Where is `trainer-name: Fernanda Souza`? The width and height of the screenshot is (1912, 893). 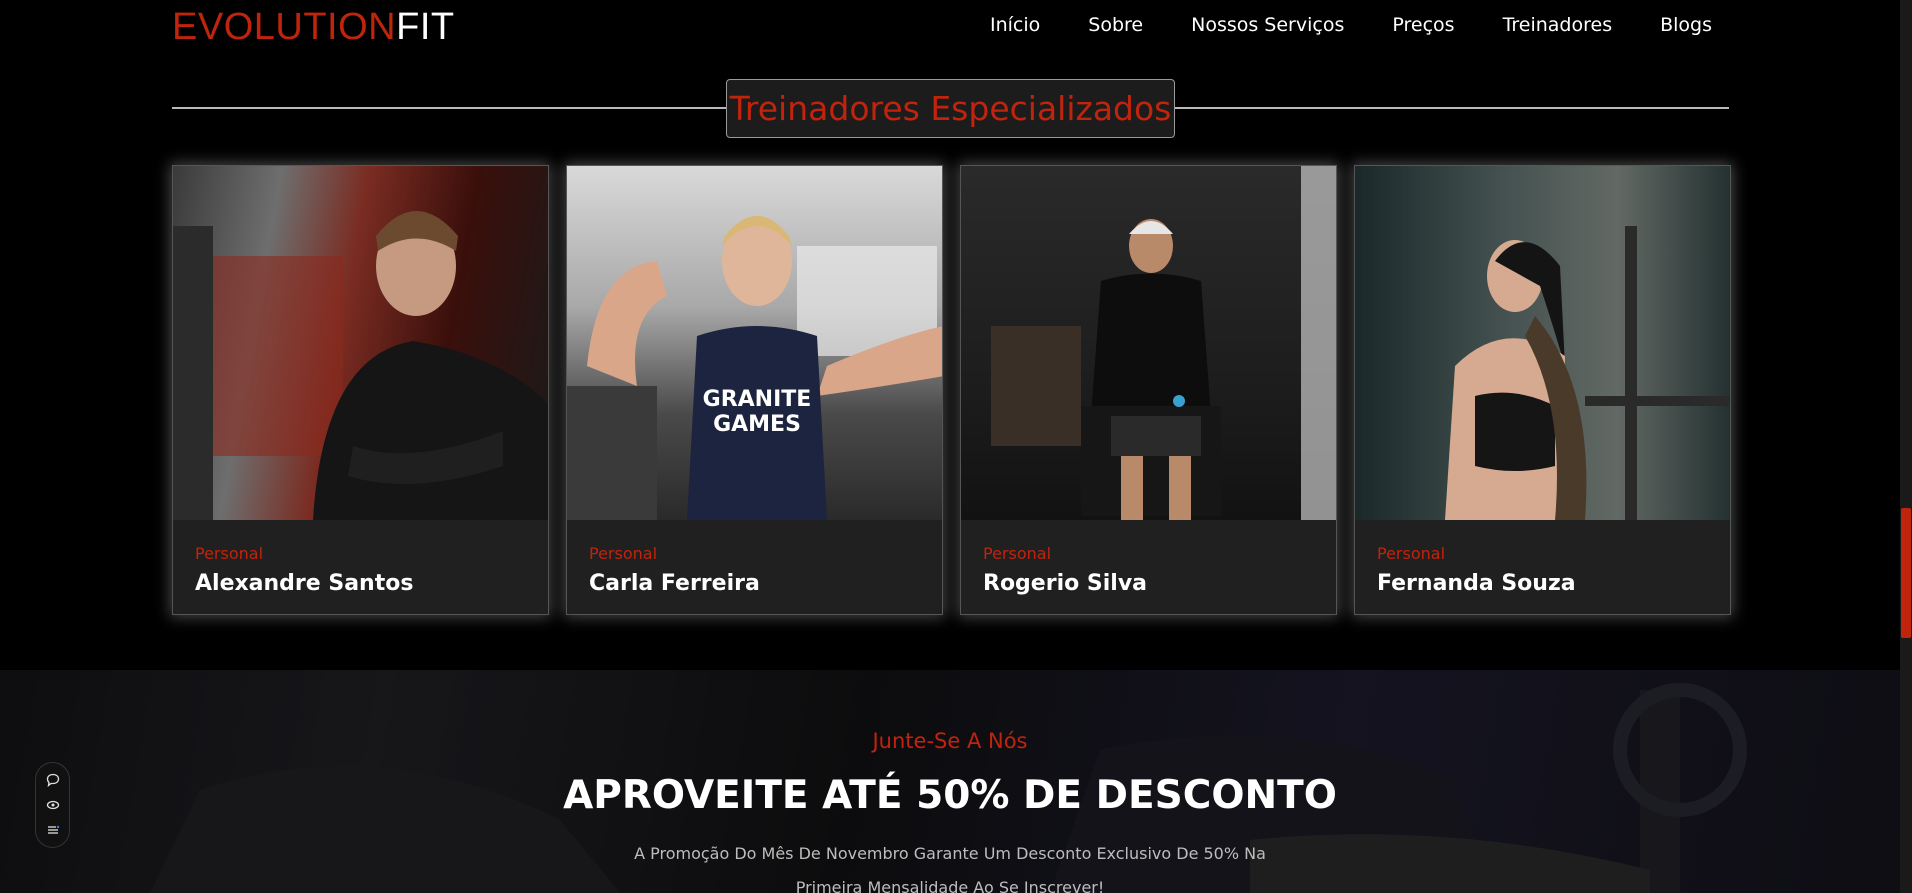
trainer-name: Fernanda Souza is located at coordinates (1476, 583).